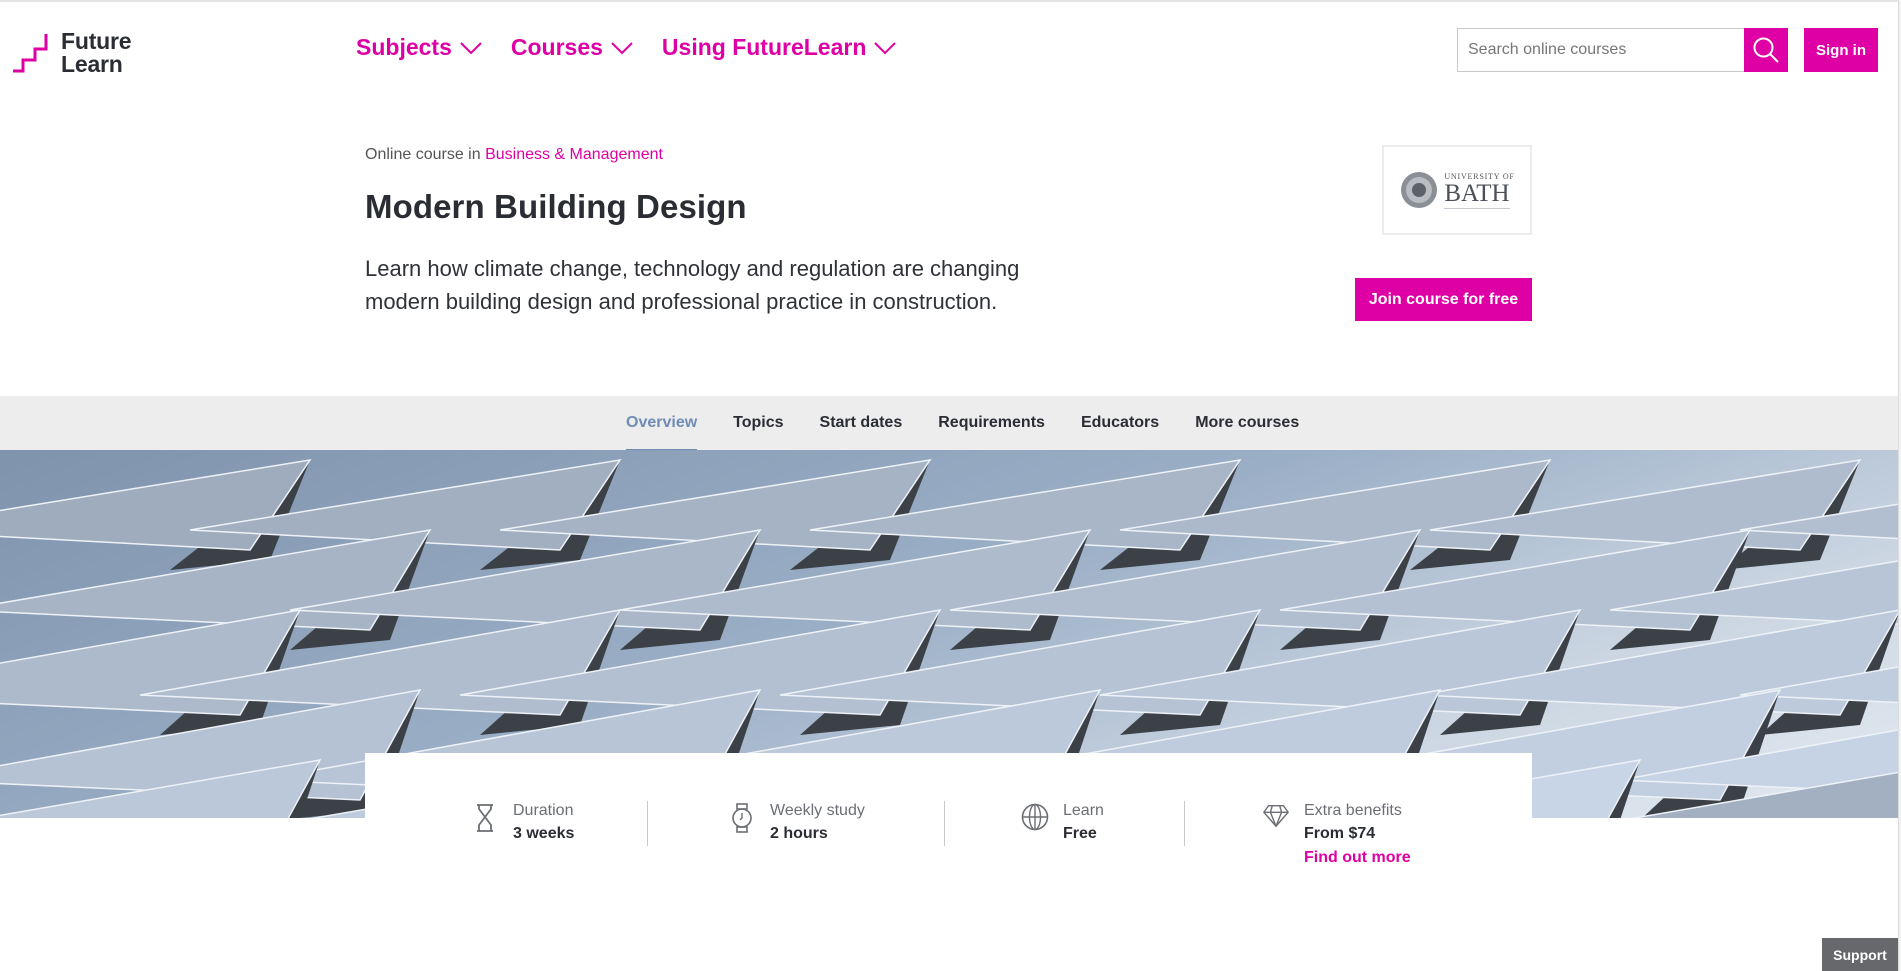 The image size is (1901, 971). What do you see at coordinates (1353, 810) in the screenshot?
I see `stat-label: Extra benefits` at bounding box center [1353, 810].